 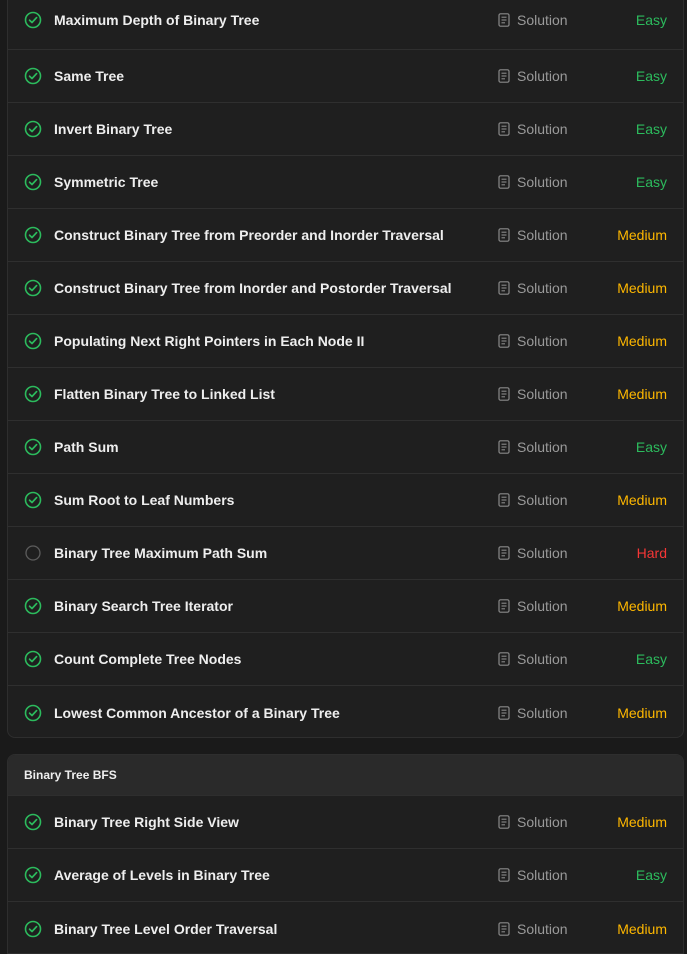 What do you see at coordinates (345, 76) in the screenshot?
I see `problem-row: Same Tree Solution Easy` at bounding box center [345, 76].